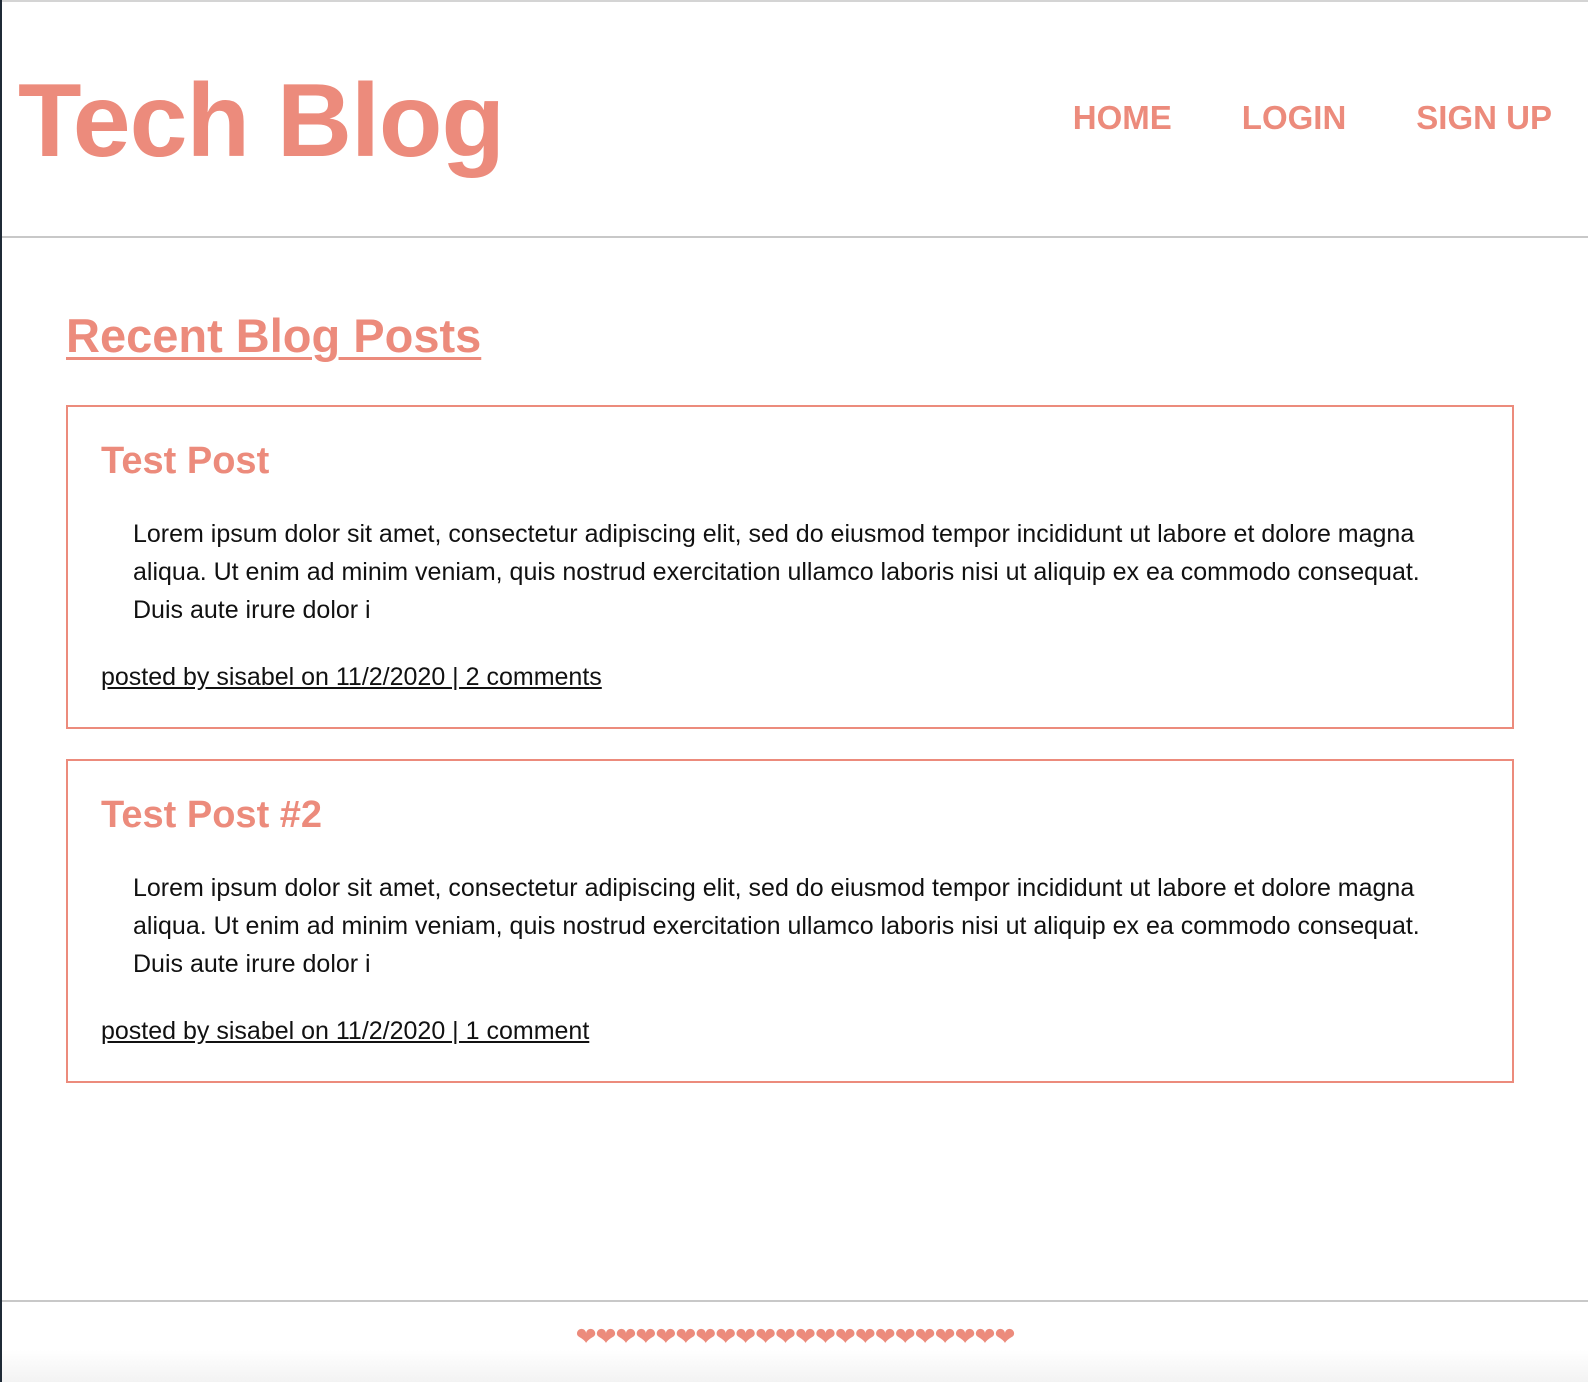 The width and height of the screenshot is (1588, 1382). I want to click on nav-signup-link: SIGN UP, so click(1484, 118).